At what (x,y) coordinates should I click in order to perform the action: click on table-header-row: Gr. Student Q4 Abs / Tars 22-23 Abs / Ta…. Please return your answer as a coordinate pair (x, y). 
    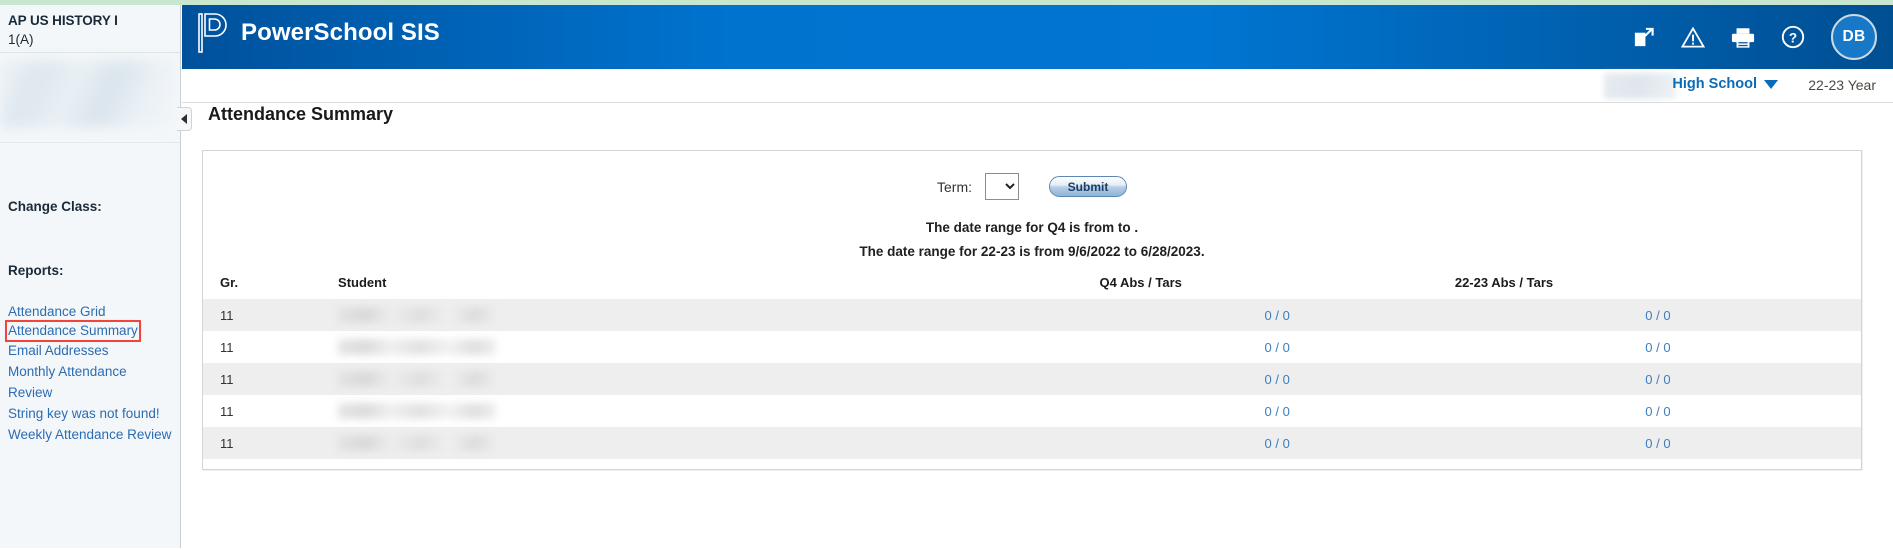
    Looking at the image, I should click on (1032, 284).